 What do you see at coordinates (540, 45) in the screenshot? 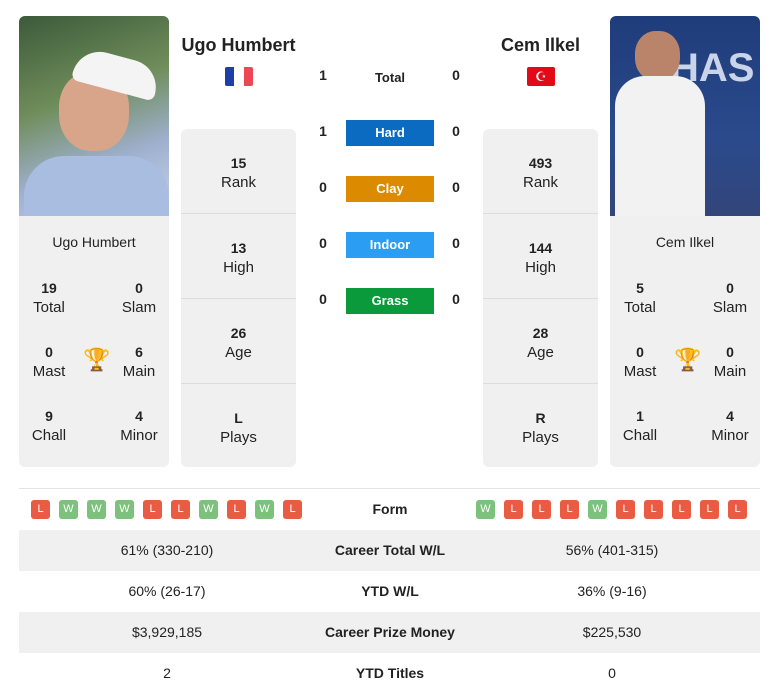
I see `player2-name: Cem Ilkel` at bounding box center [540, 45].